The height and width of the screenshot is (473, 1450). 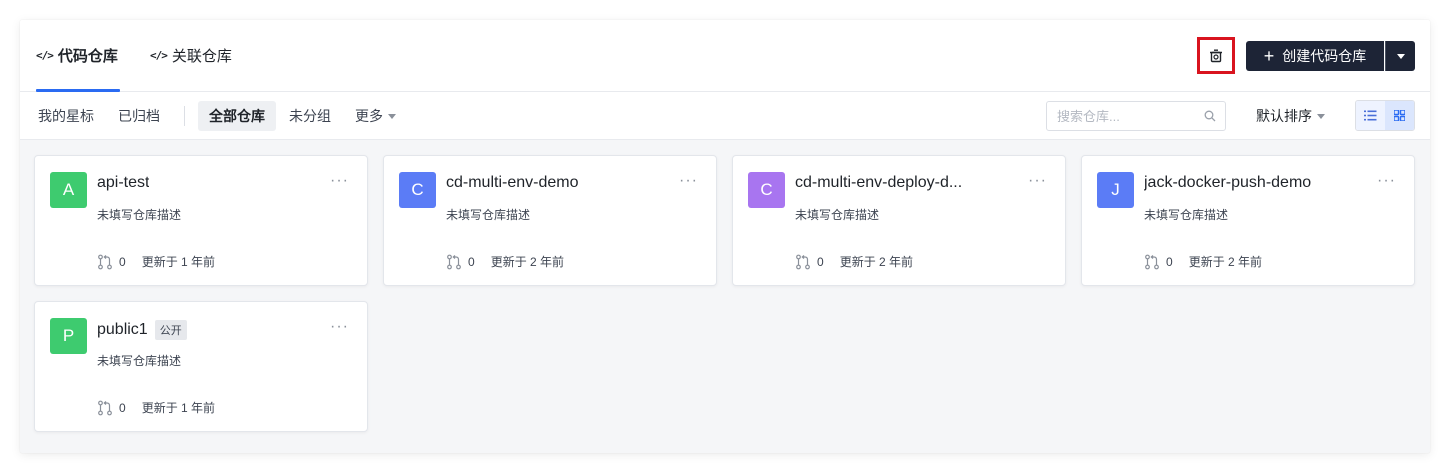 I want to click on repo-avatar: P, so click(x=68, y=336).